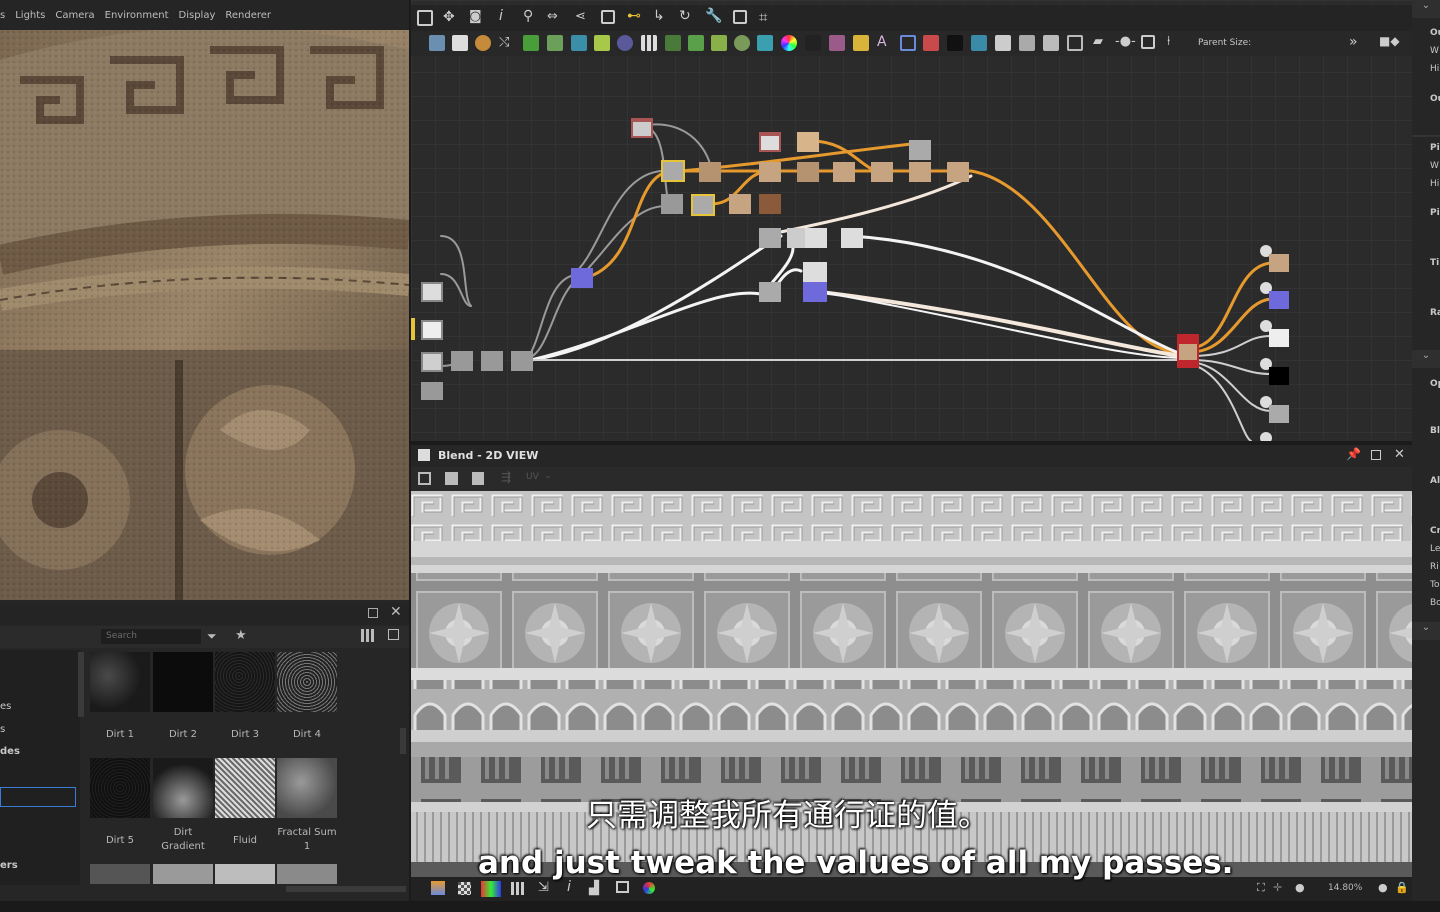 The width and height of the screenshot is (1440, 912). What do you see at coordinates (673, 43) in the screenshot?
I see `node-splatter-icon` at bounding box center [673, 43].